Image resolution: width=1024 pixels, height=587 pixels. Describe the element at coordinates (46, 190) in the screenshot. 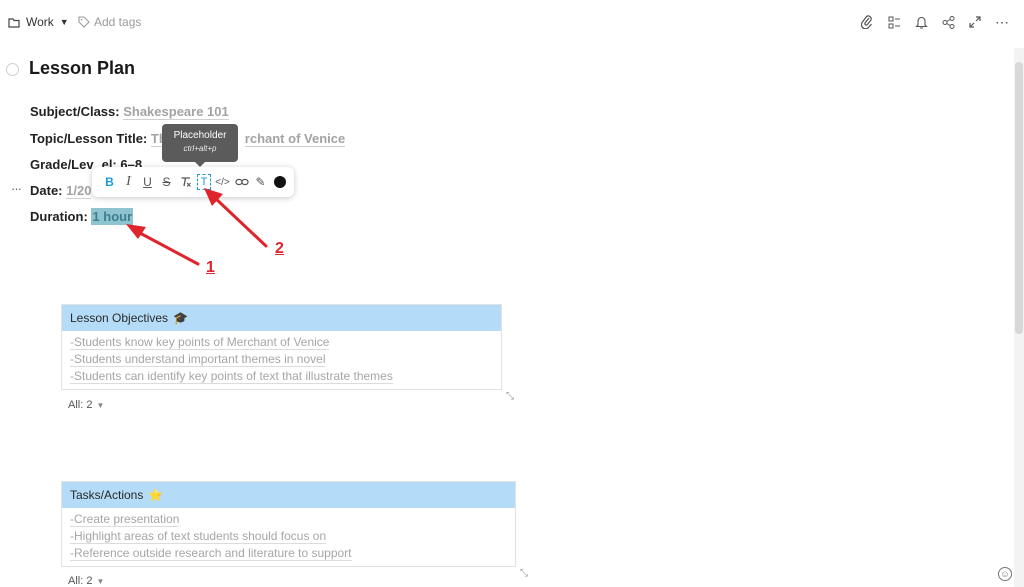

I see `field-label: Date:` at that location.